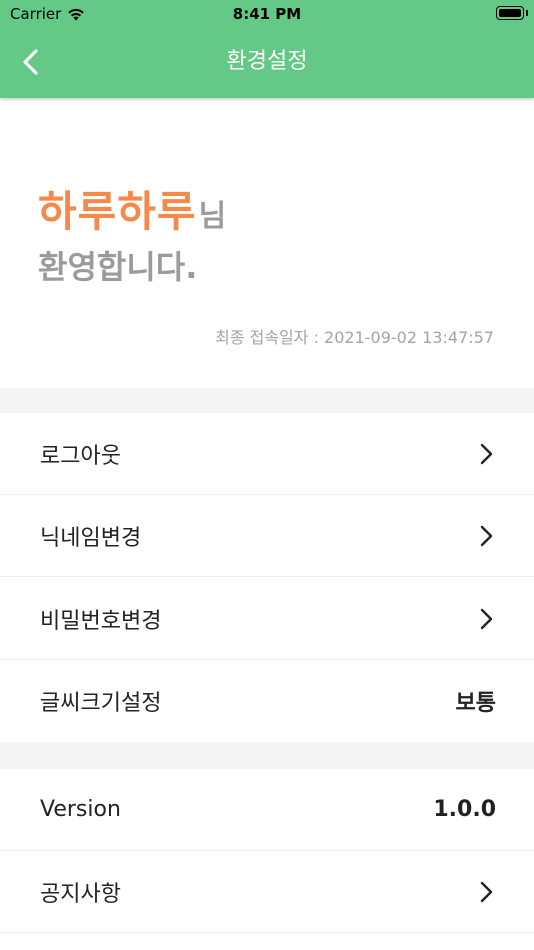 Image resolution: width=534 pixels, height=950 pixels. Describe the element at coordinates (212, 216) in the screenshot. I see `honorific: 님` at that location.